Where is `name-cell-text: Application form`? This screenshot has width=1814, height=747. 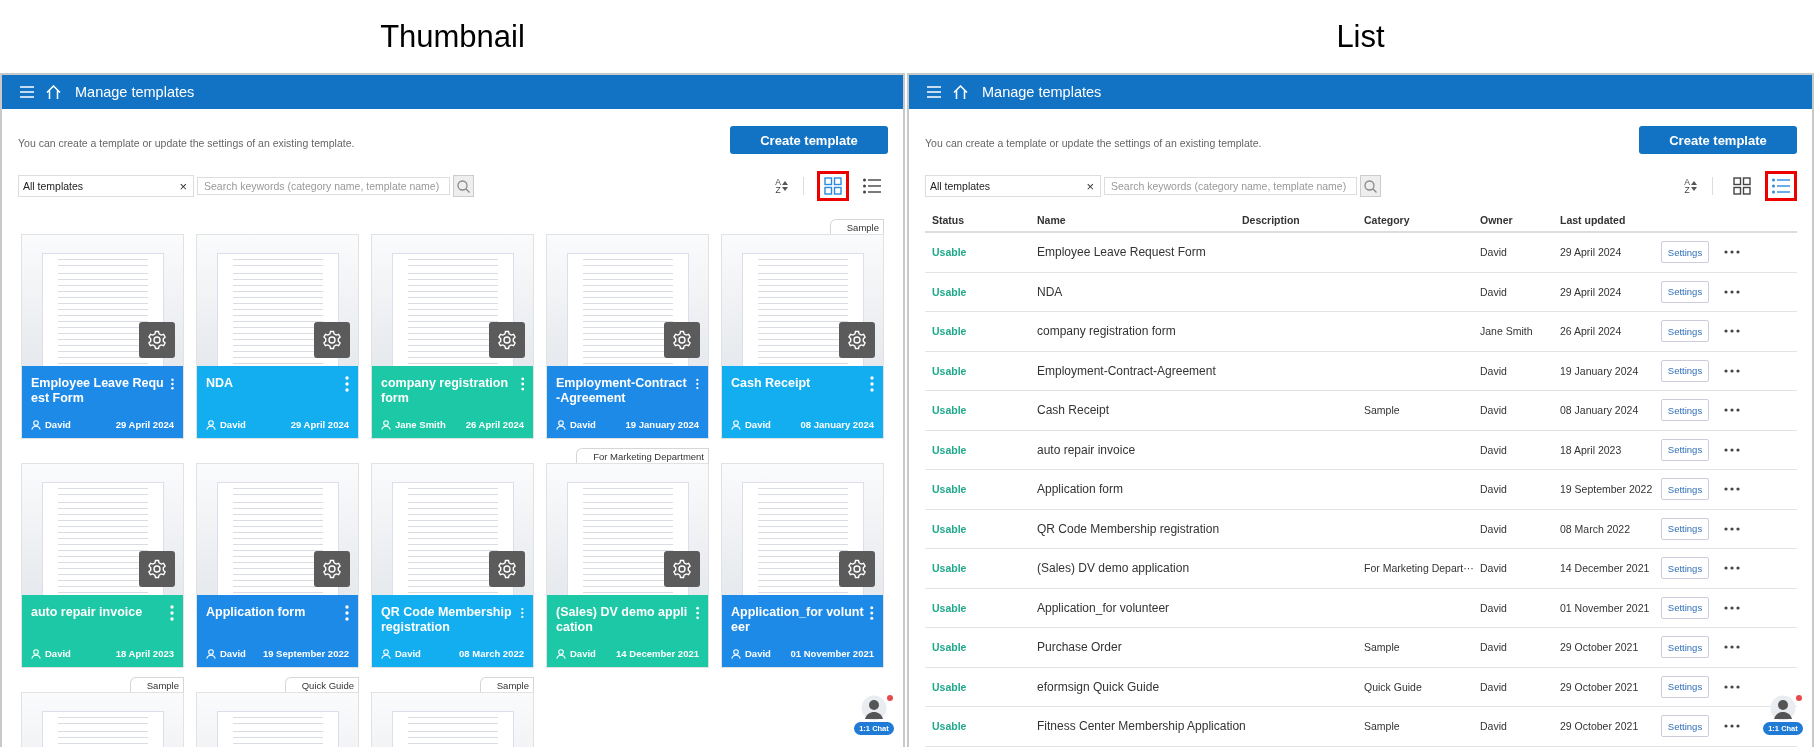
name-cell-text: Application form is located at coordinates (1081, 489).